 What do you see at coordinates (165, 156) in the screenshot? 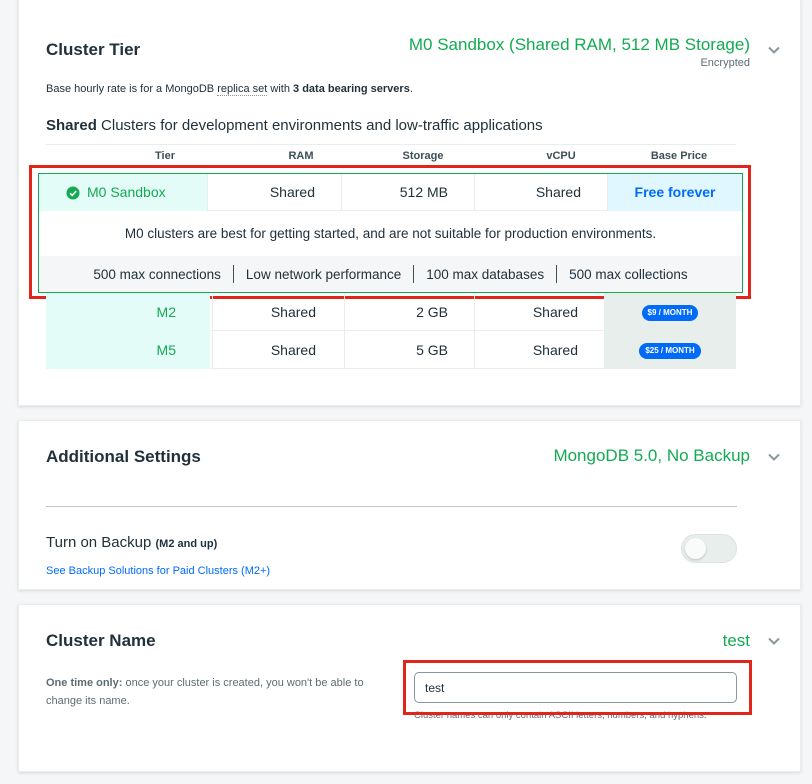
I see `col-tier: Tier` at bounding box center [165, 156].